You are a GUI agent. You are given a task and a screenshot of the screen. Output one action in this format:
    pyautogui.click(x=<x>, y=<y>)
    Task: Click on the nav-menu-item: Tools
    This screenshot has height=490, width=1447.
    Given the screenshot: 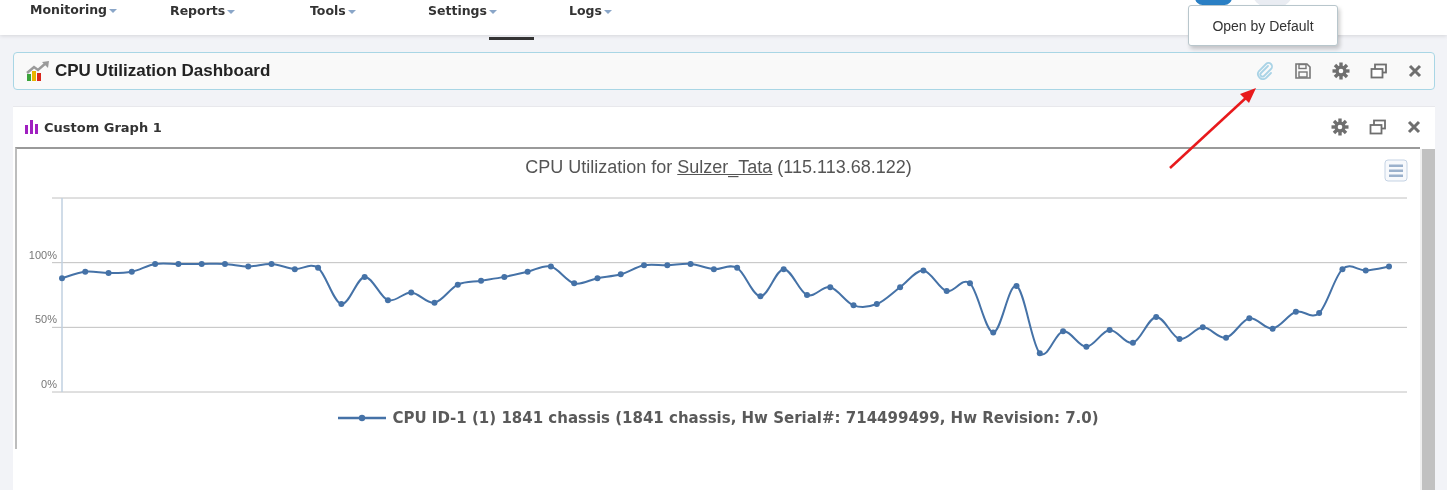 What is the action you would take?
    pyautogui.click(x=369, y=9)
    